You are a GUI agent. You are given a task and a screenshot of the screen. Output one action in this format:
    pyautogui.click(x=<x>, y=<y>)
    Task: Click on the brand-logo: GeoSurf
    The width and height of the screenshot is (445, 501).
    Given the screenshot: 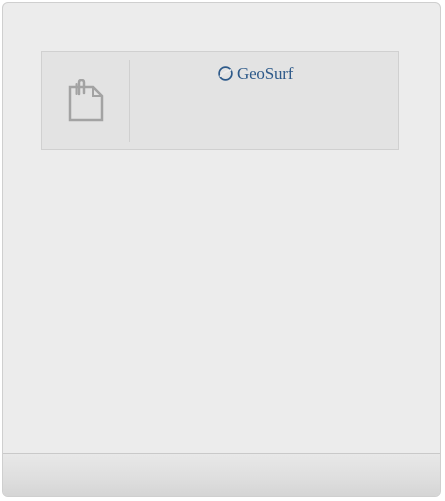 What is the action you would take?
    pyautogui.click(x=255, y=73)
    